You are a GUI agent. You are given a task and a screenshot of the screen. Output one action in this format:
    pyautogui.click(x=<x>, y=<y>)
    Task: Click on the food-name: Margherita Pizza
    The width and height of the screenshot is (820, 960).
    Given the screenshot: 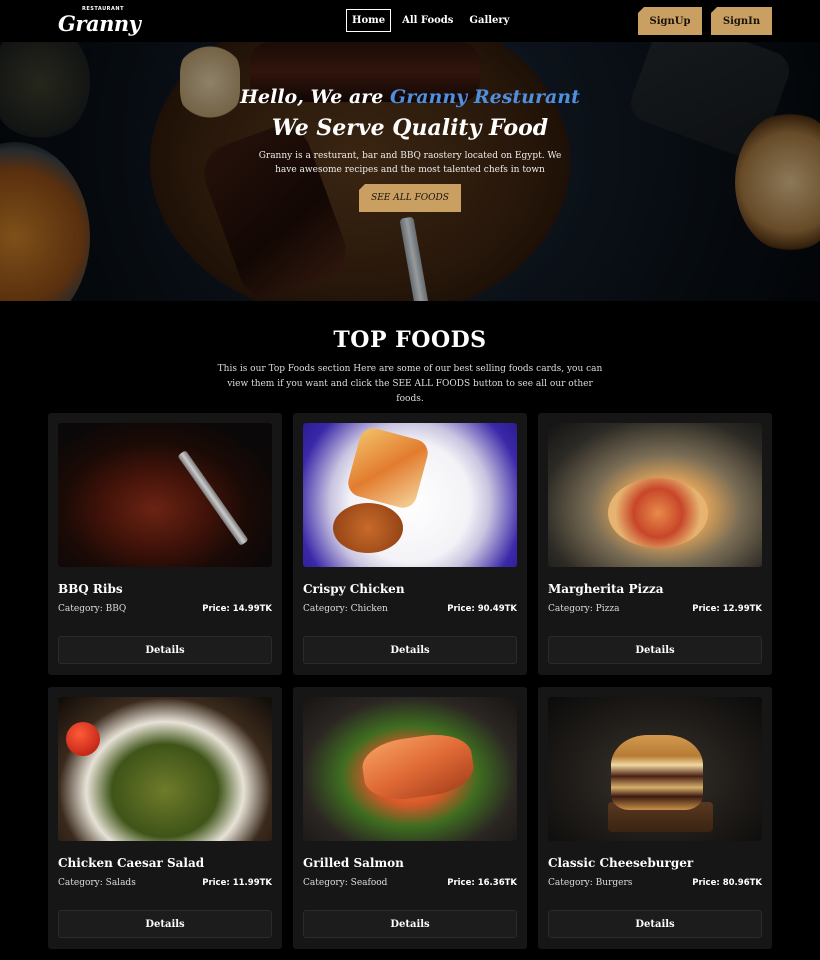 What is the action you would take?
    pyautogui.click(x=606, y=589)
    